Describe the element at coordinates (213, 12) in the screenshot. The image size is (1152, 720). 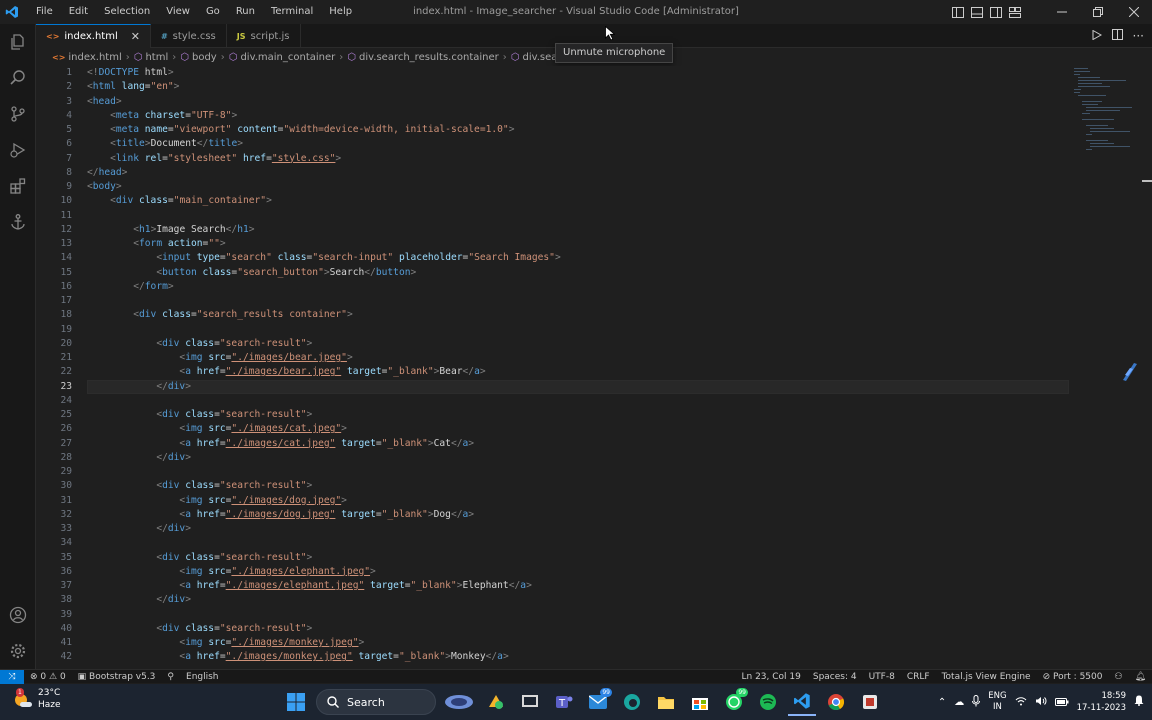
I see `menu-go: Go` at that location.